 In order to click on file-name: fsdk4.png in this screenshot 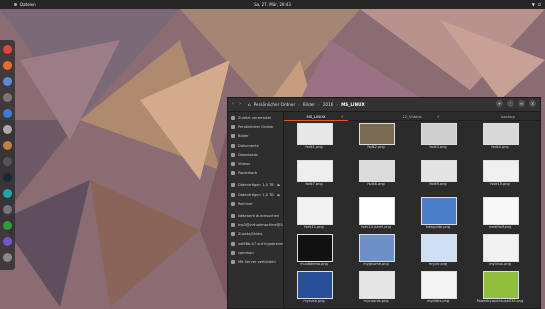, I will do `click(500, 147)`.